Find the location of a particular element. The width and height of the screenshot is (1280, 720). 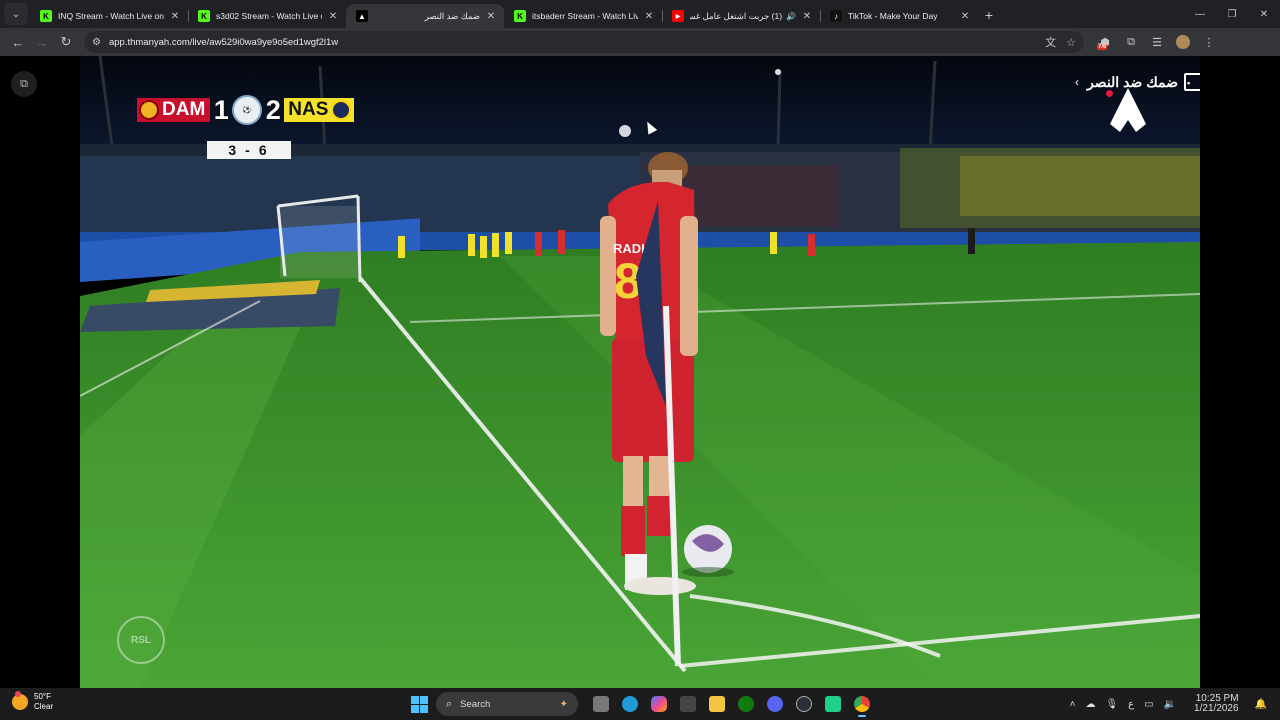

weather-icon is located at coordinates (20, 700).